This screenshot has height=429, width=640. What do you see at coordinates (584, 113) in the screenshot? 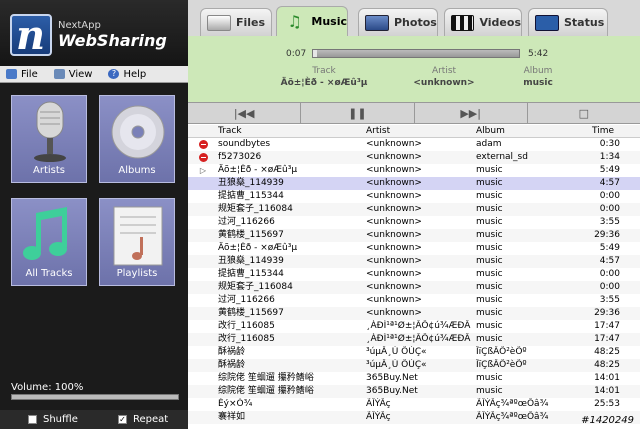
I see `stop-button: □` at bounding box center [584, 113].